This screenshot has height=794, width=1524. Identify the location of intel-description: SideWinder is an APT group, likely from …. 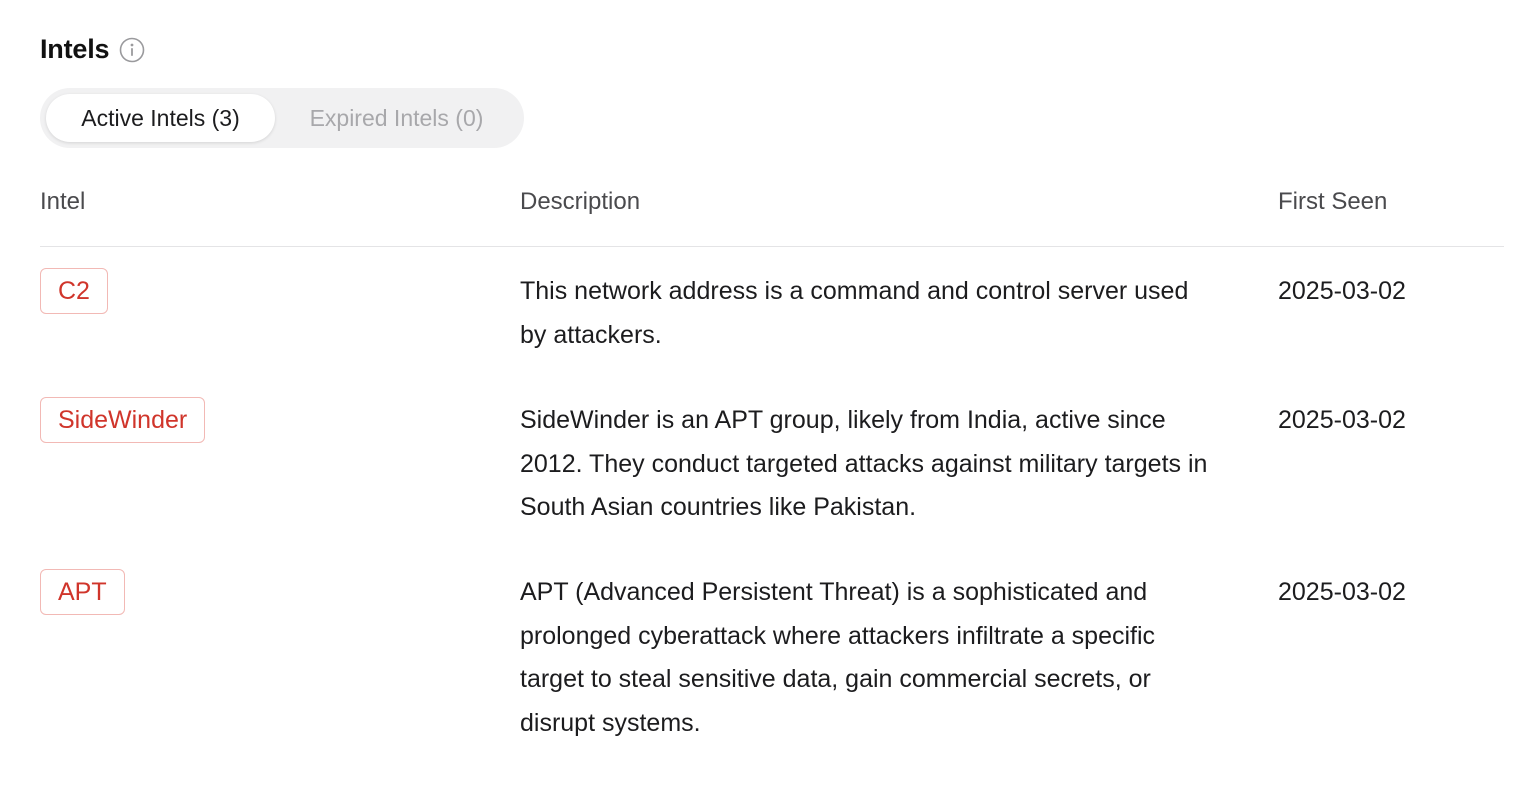
(864, 463).